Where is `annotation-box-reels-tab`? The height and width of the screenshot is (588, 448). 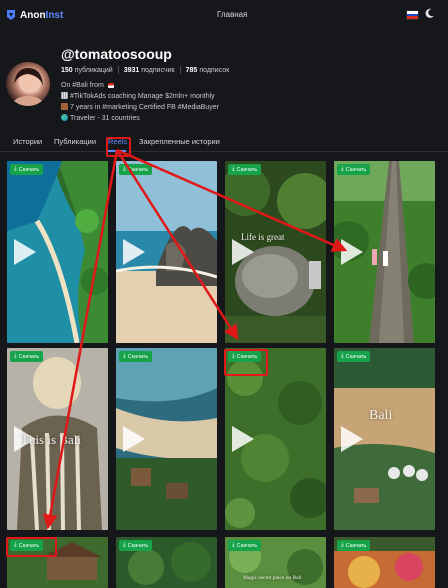
annotation-box-reels-tab is located at coordinates (118, 147).